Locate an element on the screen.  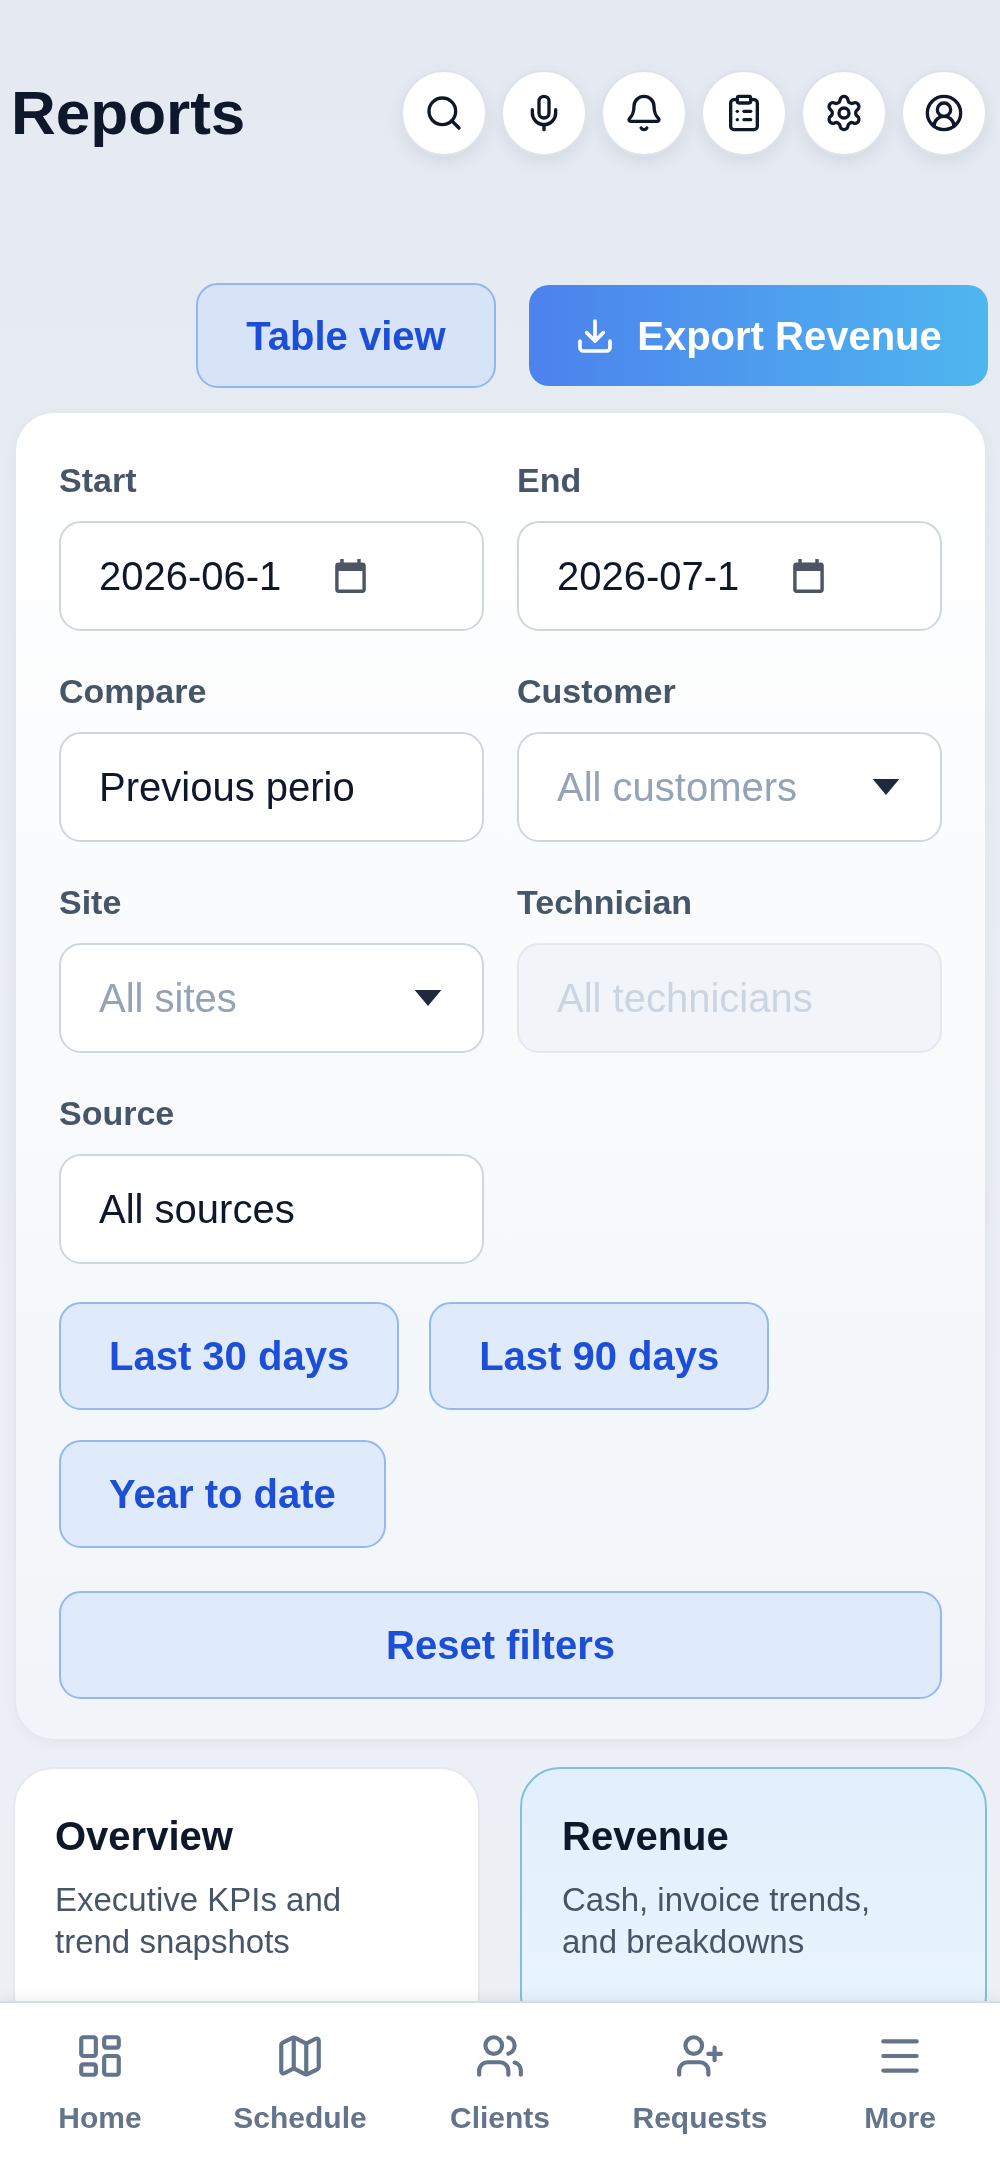
field-label: End is located at coordinates (550, 480).